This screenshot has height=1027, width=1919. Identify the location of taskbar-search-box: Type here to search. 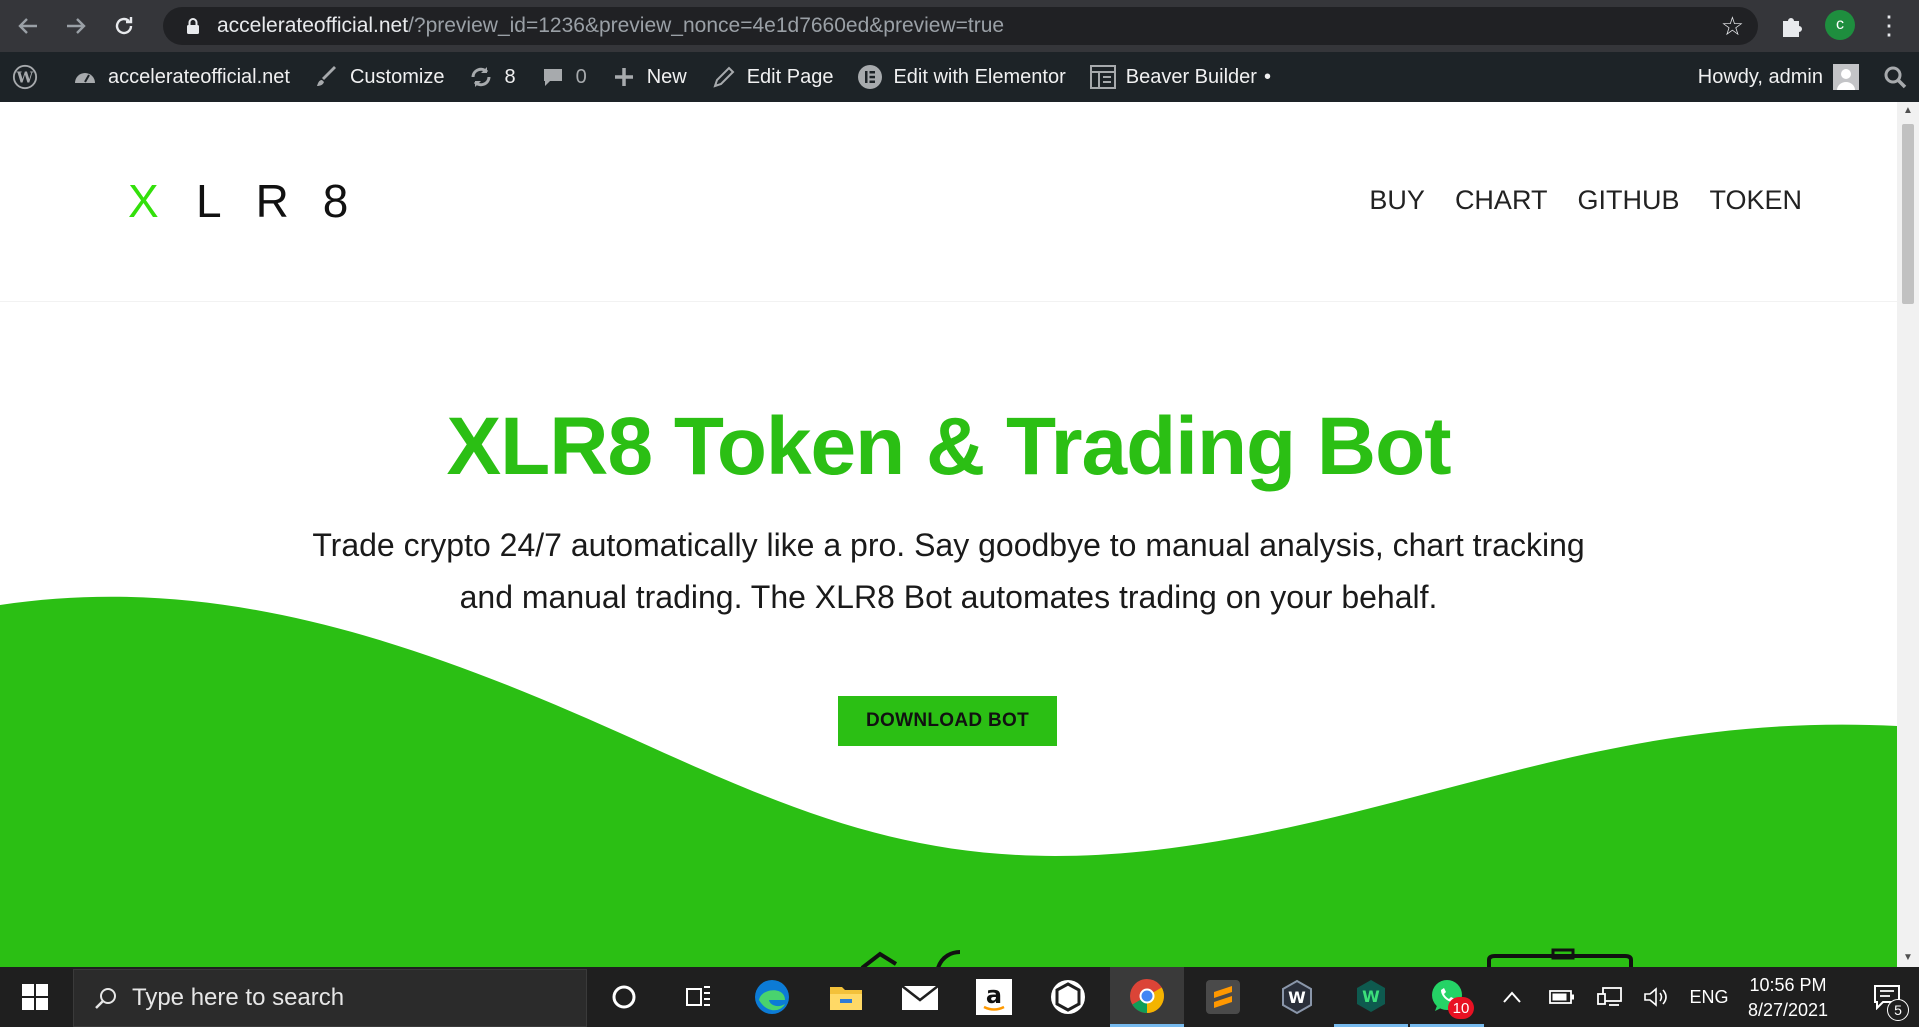
(330, 998).